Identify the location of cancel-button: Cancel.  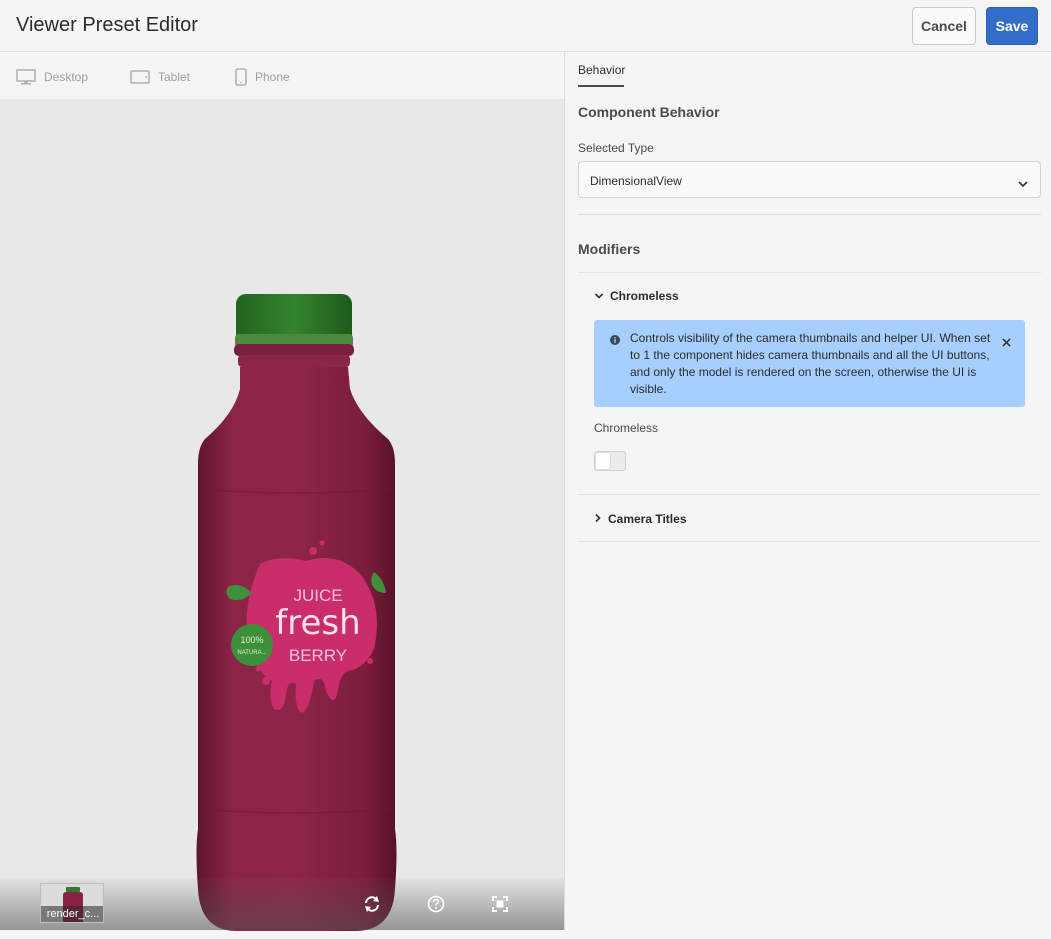
(944, 26).